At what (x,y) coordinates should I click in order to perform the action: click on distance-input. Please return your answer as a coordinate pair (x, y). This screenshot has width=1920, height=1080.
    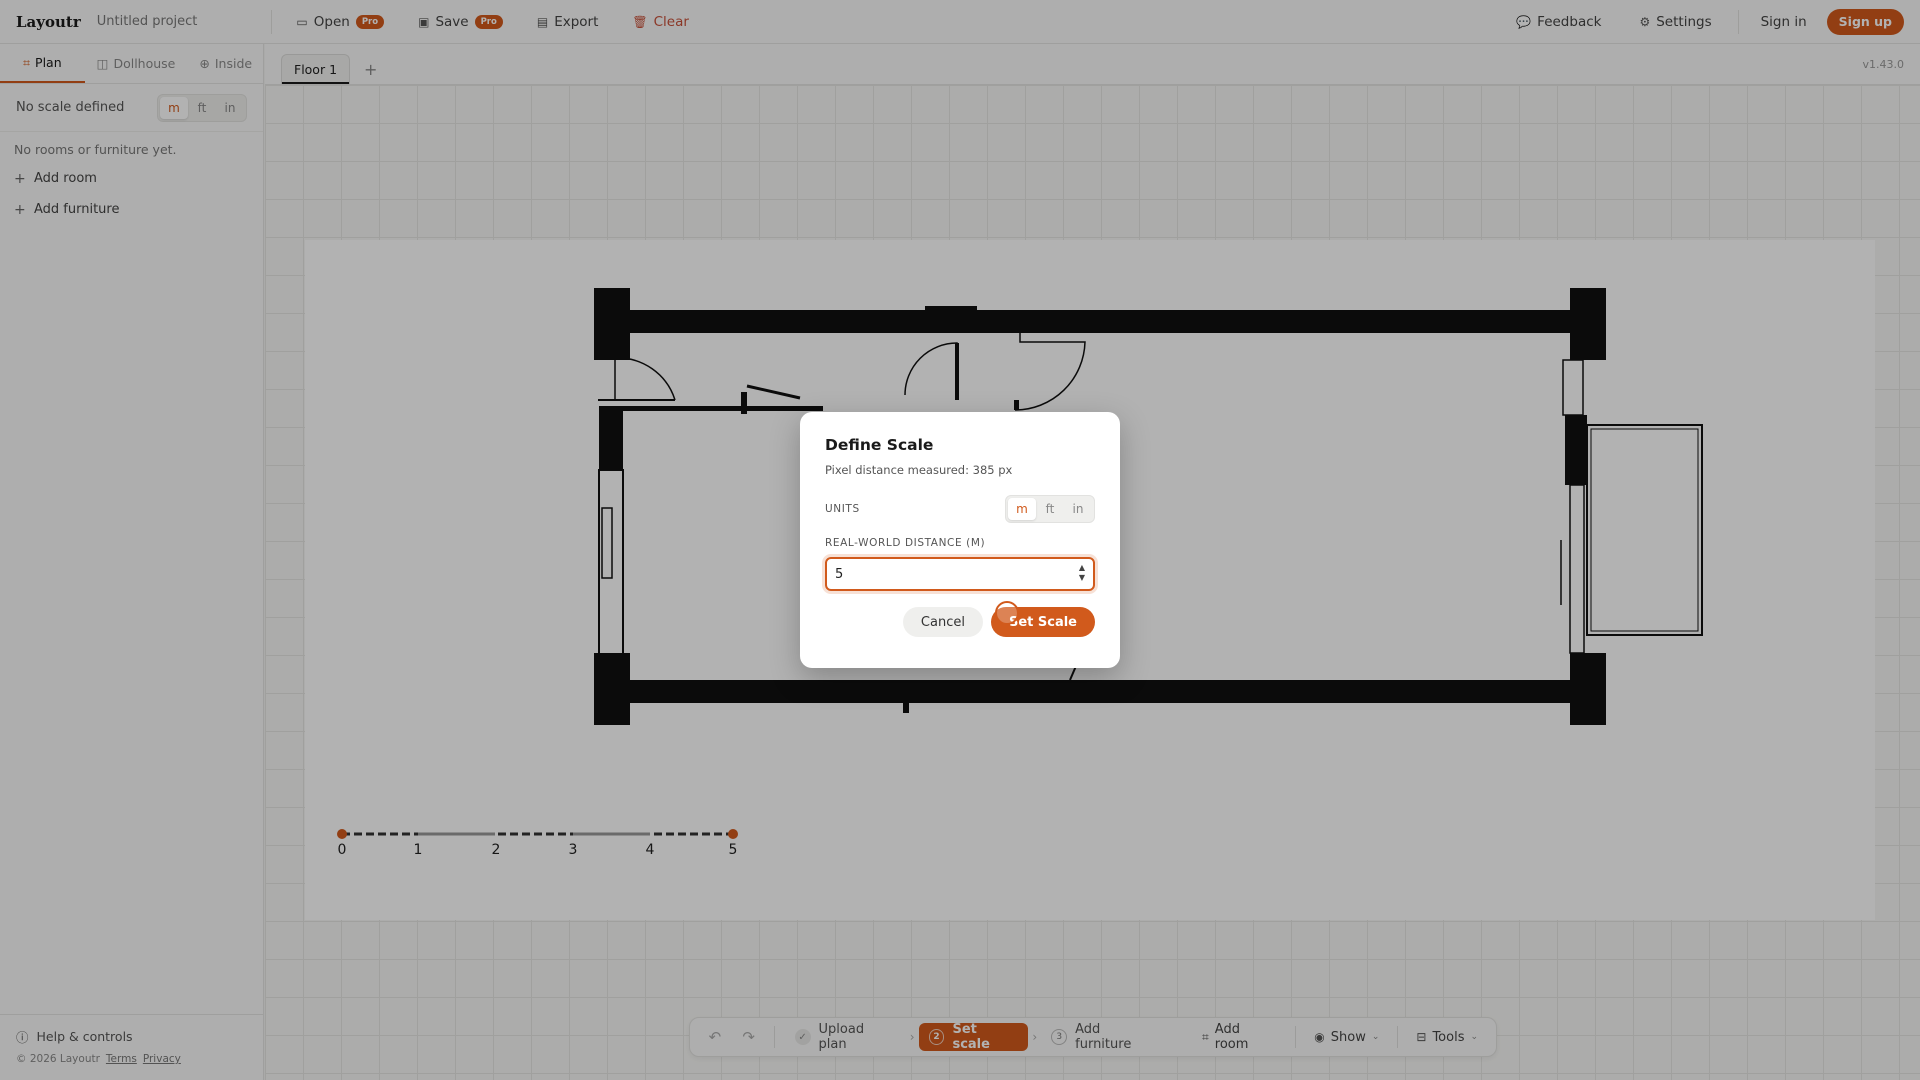
    Looking at the image, I should click on (945, 574).